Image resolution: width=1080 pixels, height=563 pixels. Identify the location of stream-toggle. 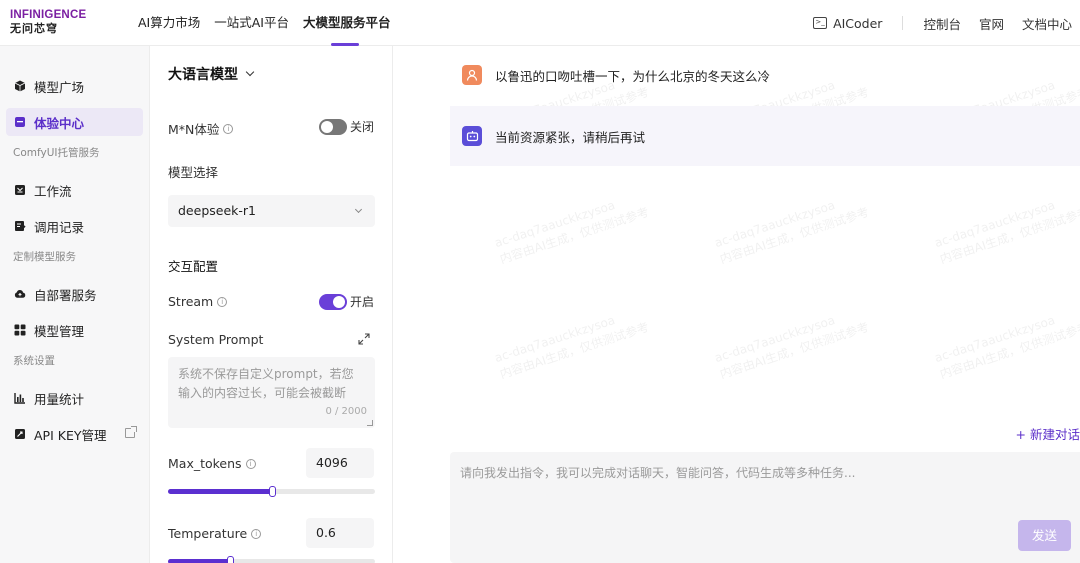
(332, 301).